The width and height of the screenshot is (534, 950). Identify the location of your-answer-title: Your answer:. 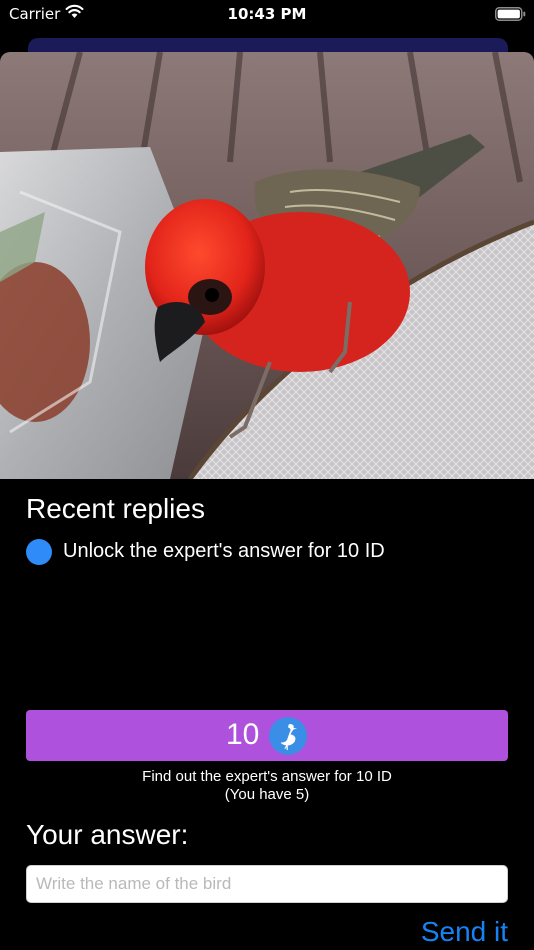
(107, 834).